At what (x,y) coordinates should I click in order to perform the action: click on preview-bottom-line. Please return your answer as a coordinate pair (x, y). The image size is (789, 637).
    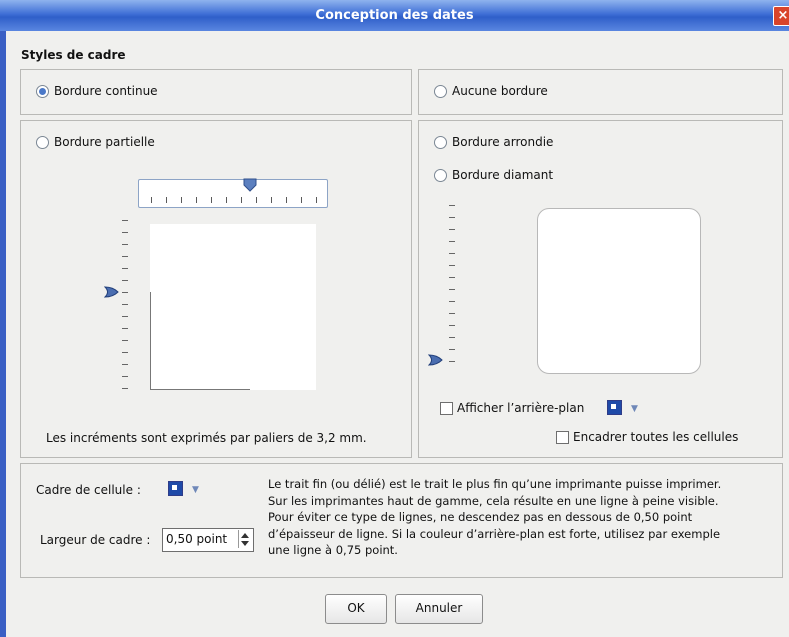
    Looking at the image, I should click on (200, 389).